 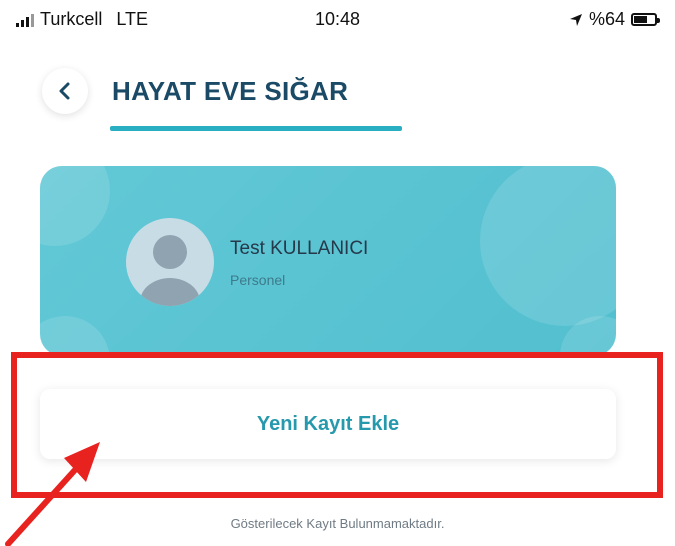 I want to click on title-underline, so click(x=256, y=128).